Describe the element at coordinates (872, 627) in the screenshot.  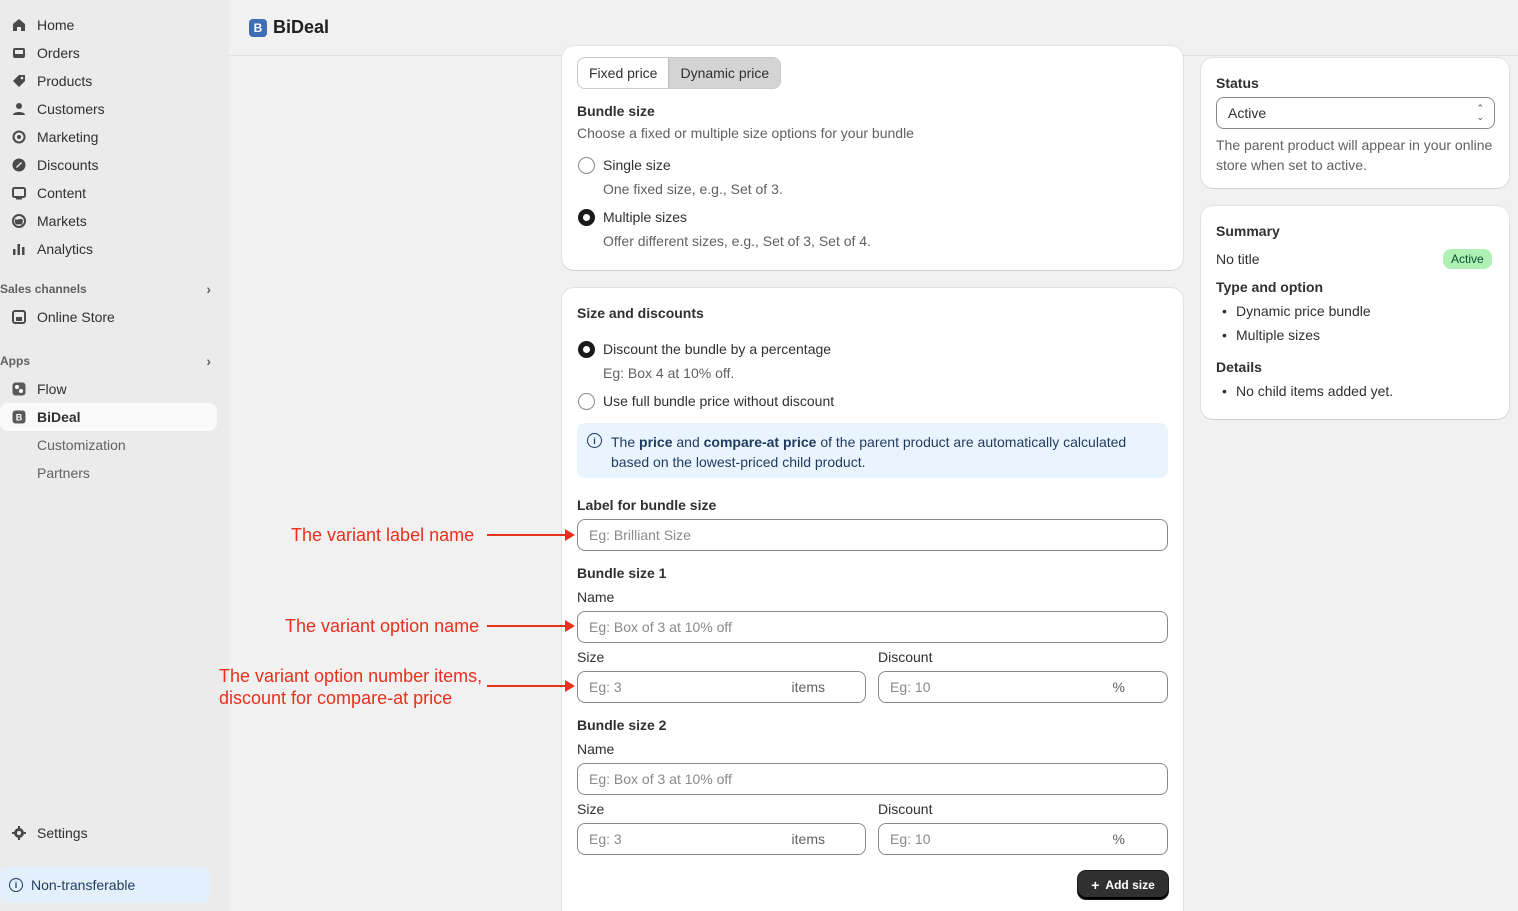
I see `bundle-size-1-name-input: Eg: Box of 3 at 10% off` at that location.